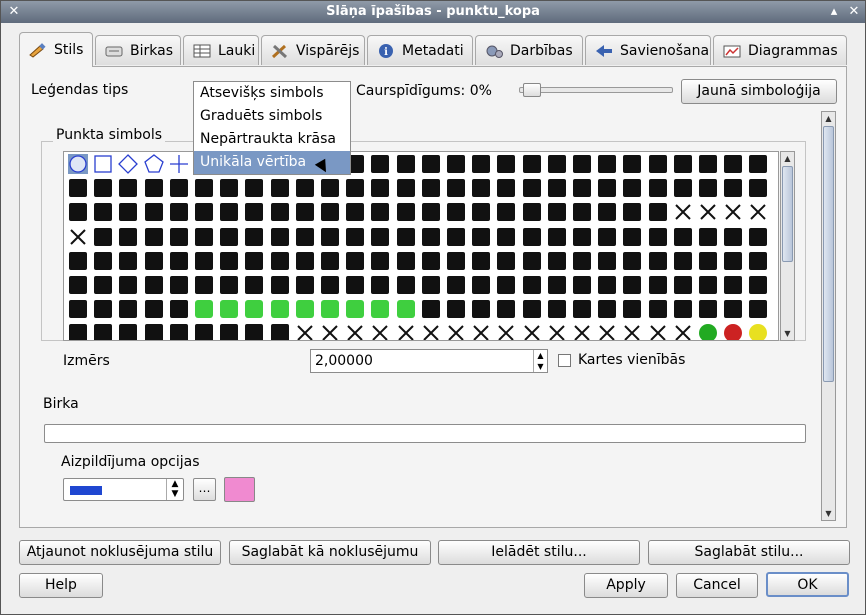 This screenshot has height=615, width=866. I want to click on cancel-button: Cancel, so click(717, 585).